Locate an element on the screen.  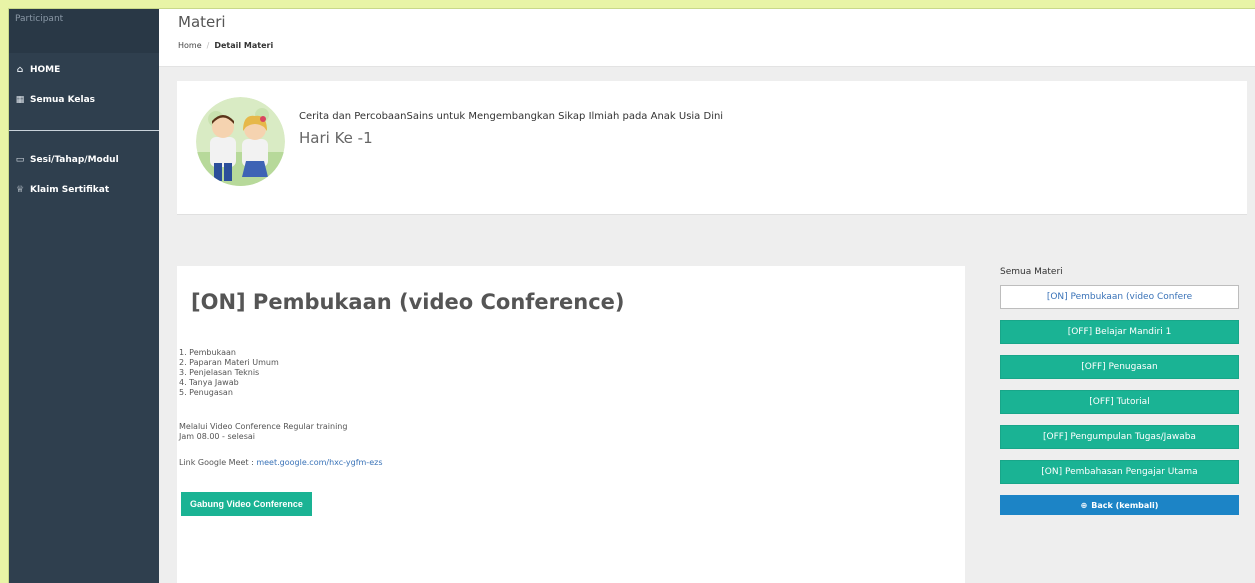
agenda-item: 3. Penjelasan Teknis is located at coordinates (219, 372).